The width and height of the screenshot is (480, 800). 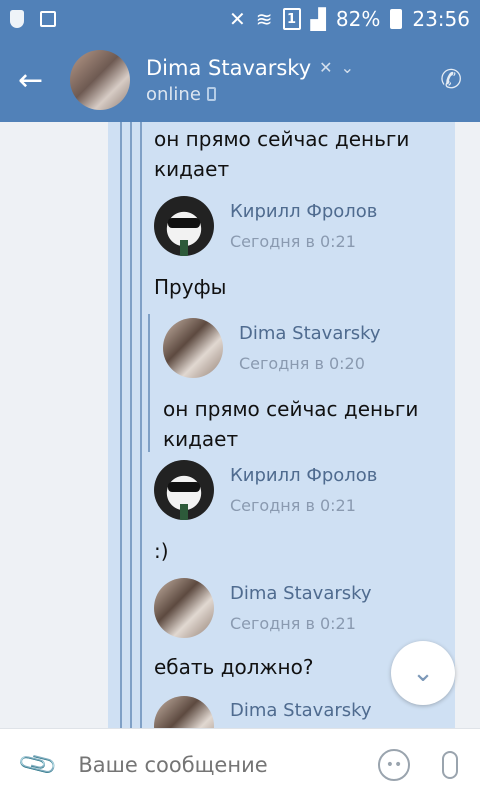 I want to click on shield-icon, so click(x=17, y=19).